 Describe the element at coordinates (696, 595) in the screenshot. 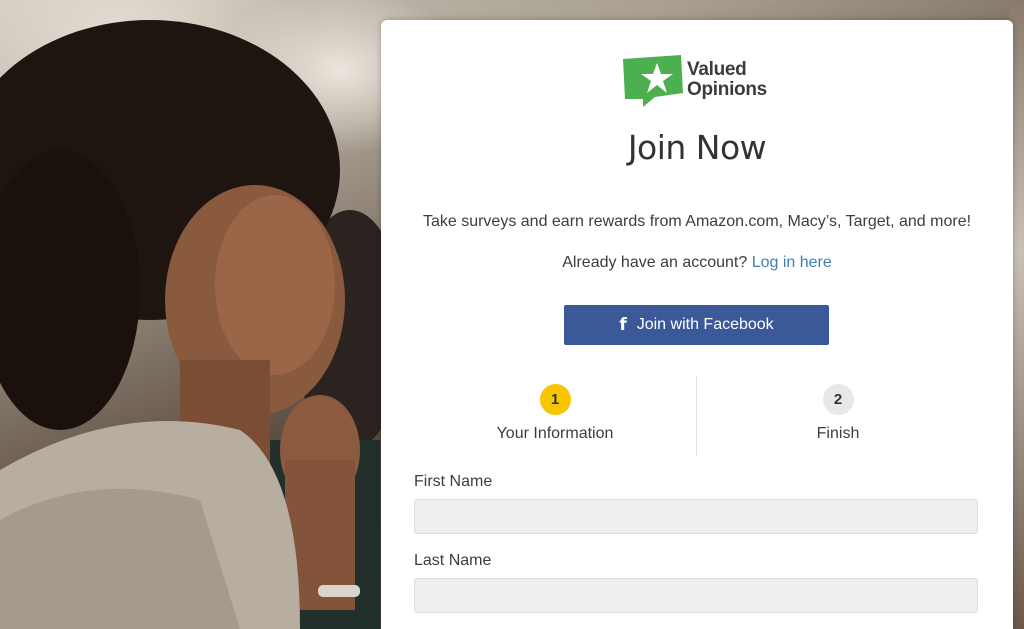

I see `last-name-field` at that location.